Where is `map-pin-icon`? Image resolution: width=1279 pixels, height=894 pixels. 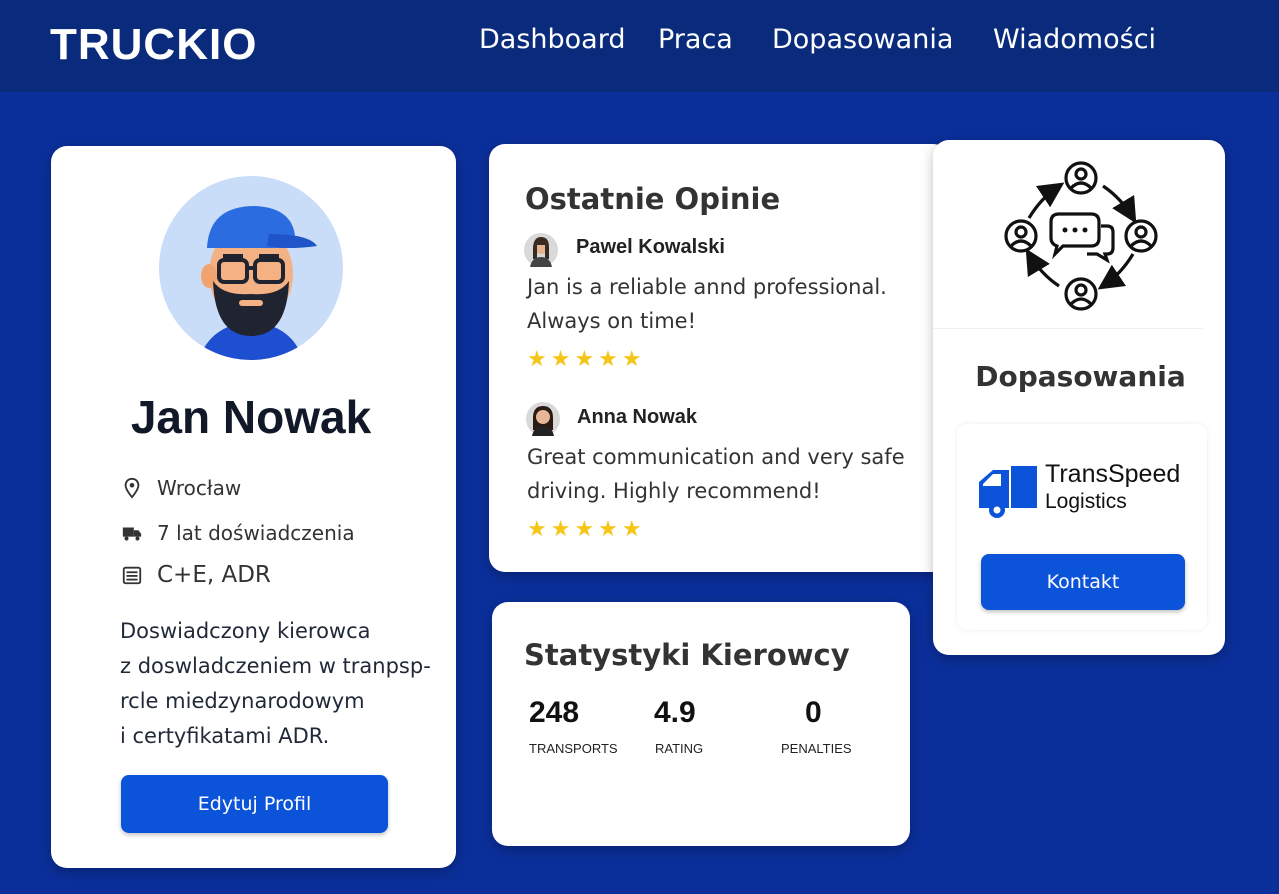
map-pin-icon is located at coordinates (132, 488).